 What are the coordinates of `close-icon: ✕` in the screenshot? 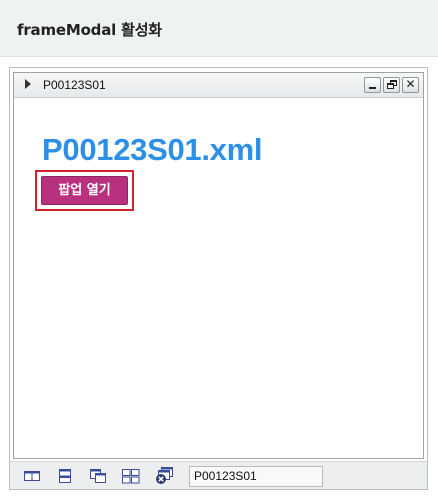 It's located at (410, 84).